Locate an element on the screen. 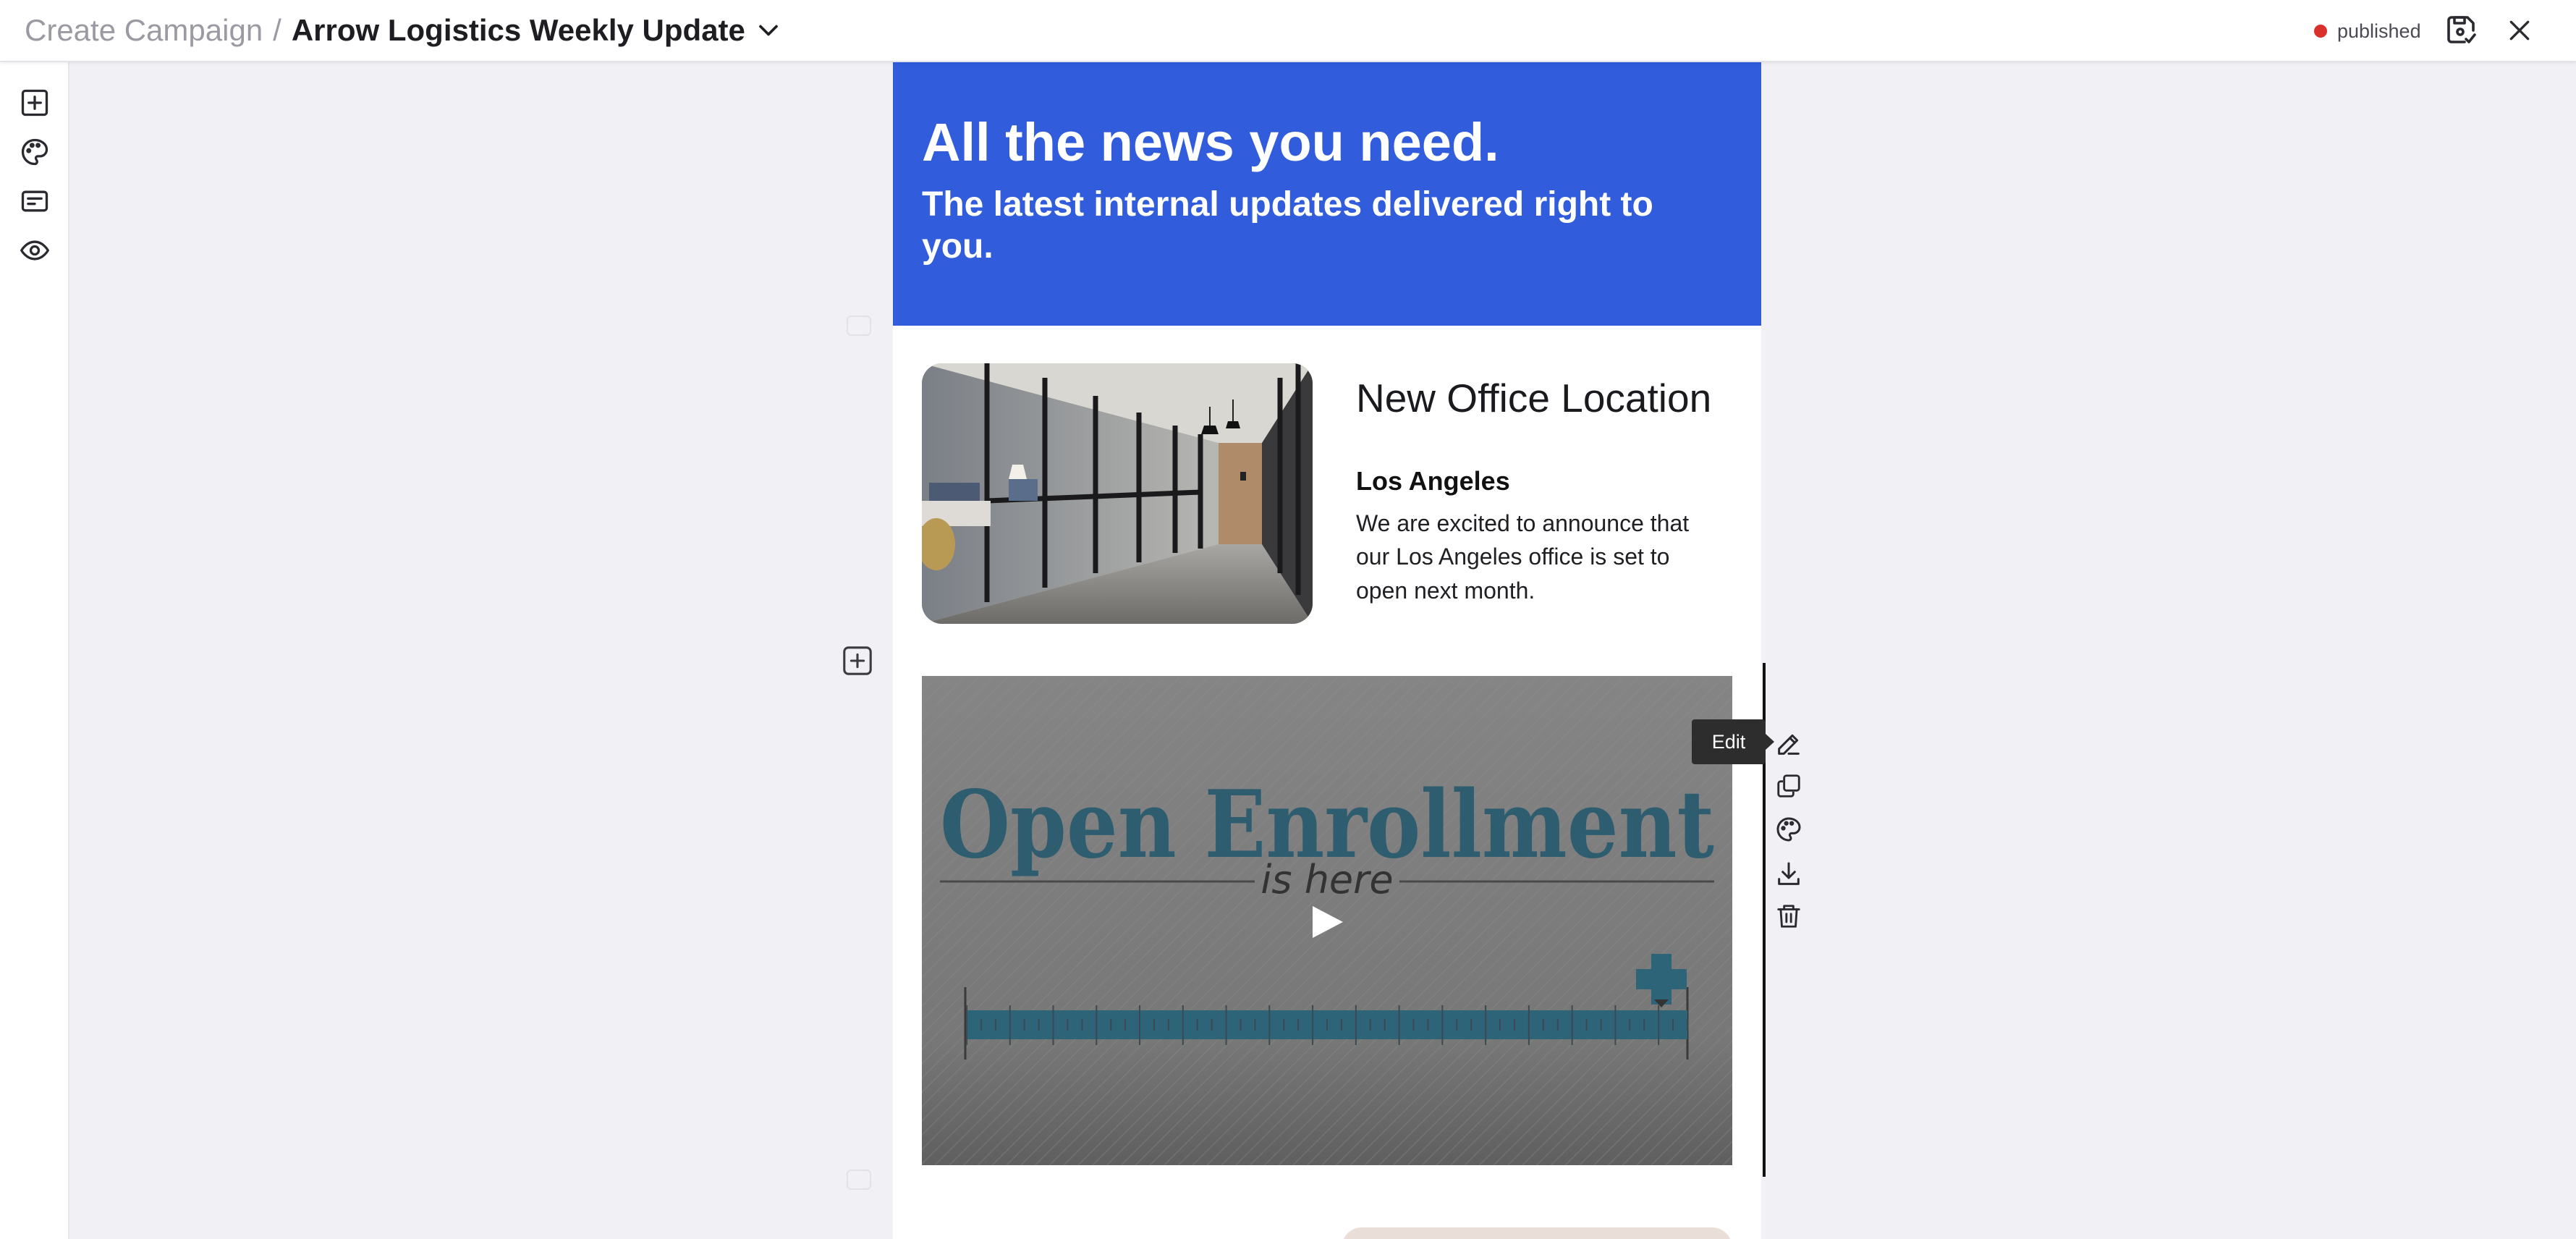 The height and width of the screenshot is (1239, 2576). insert-block-button is located at coordinates (857, 661).